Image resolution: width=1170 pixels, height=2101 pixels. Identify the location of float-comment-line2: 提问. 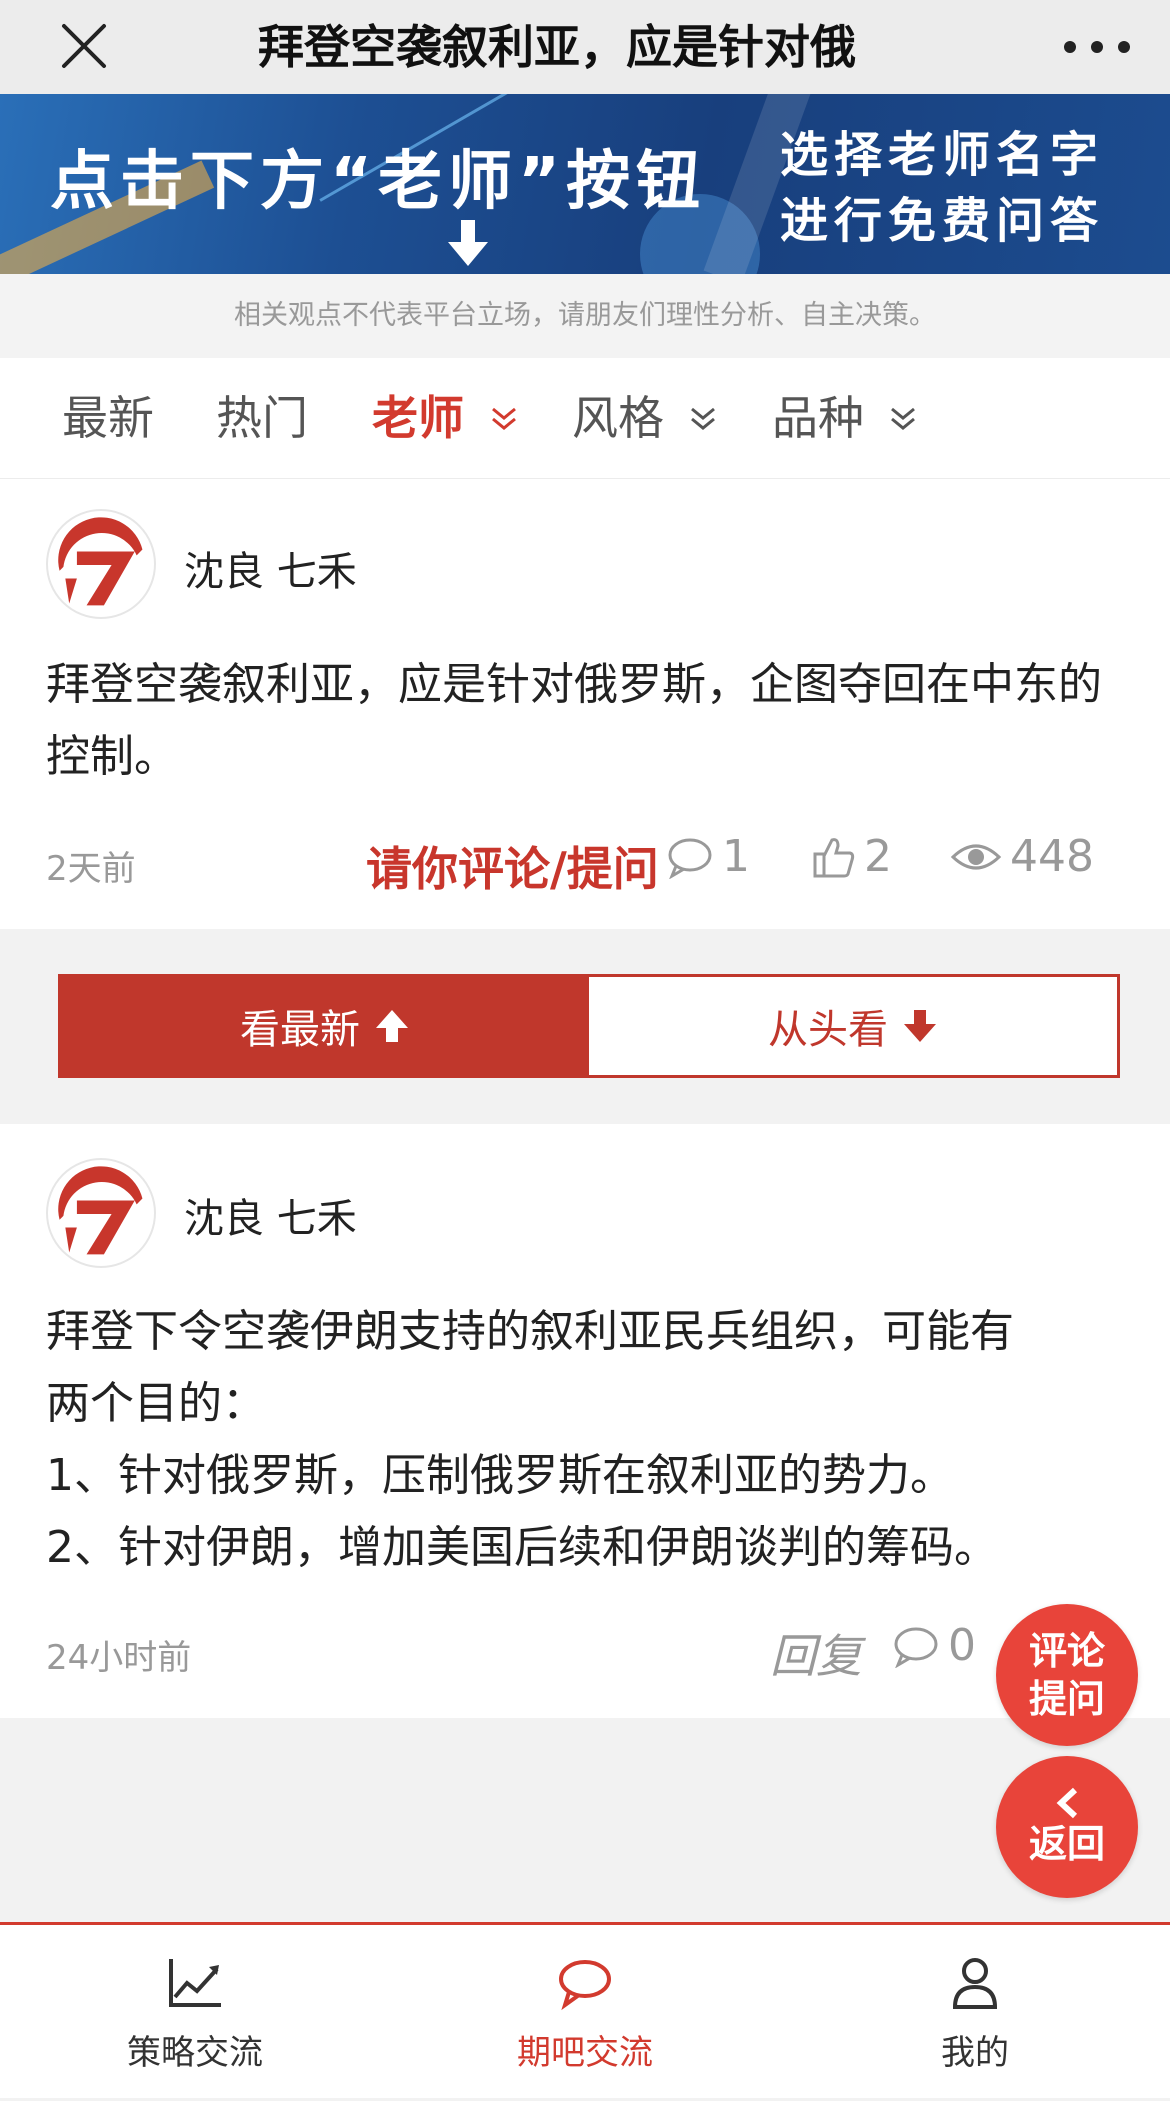
(1066, 1699).